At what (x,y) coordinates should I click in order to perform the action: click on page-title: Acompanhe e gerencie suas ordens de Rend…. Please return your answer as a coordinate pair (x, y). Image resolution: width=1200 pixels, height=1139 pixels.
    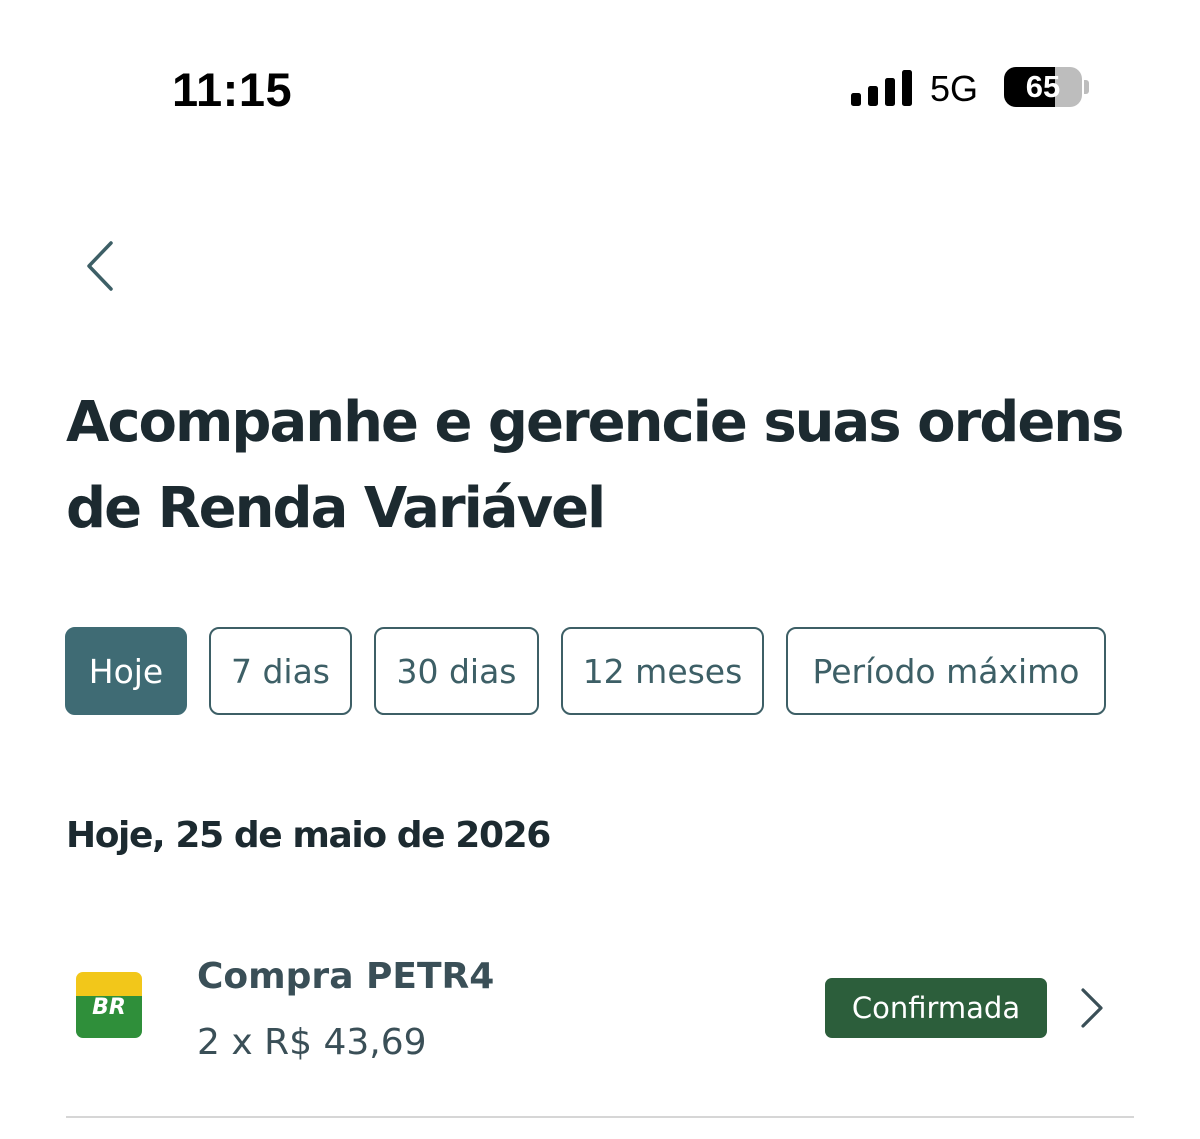
    Looking at the image, I should click on (595, 465).